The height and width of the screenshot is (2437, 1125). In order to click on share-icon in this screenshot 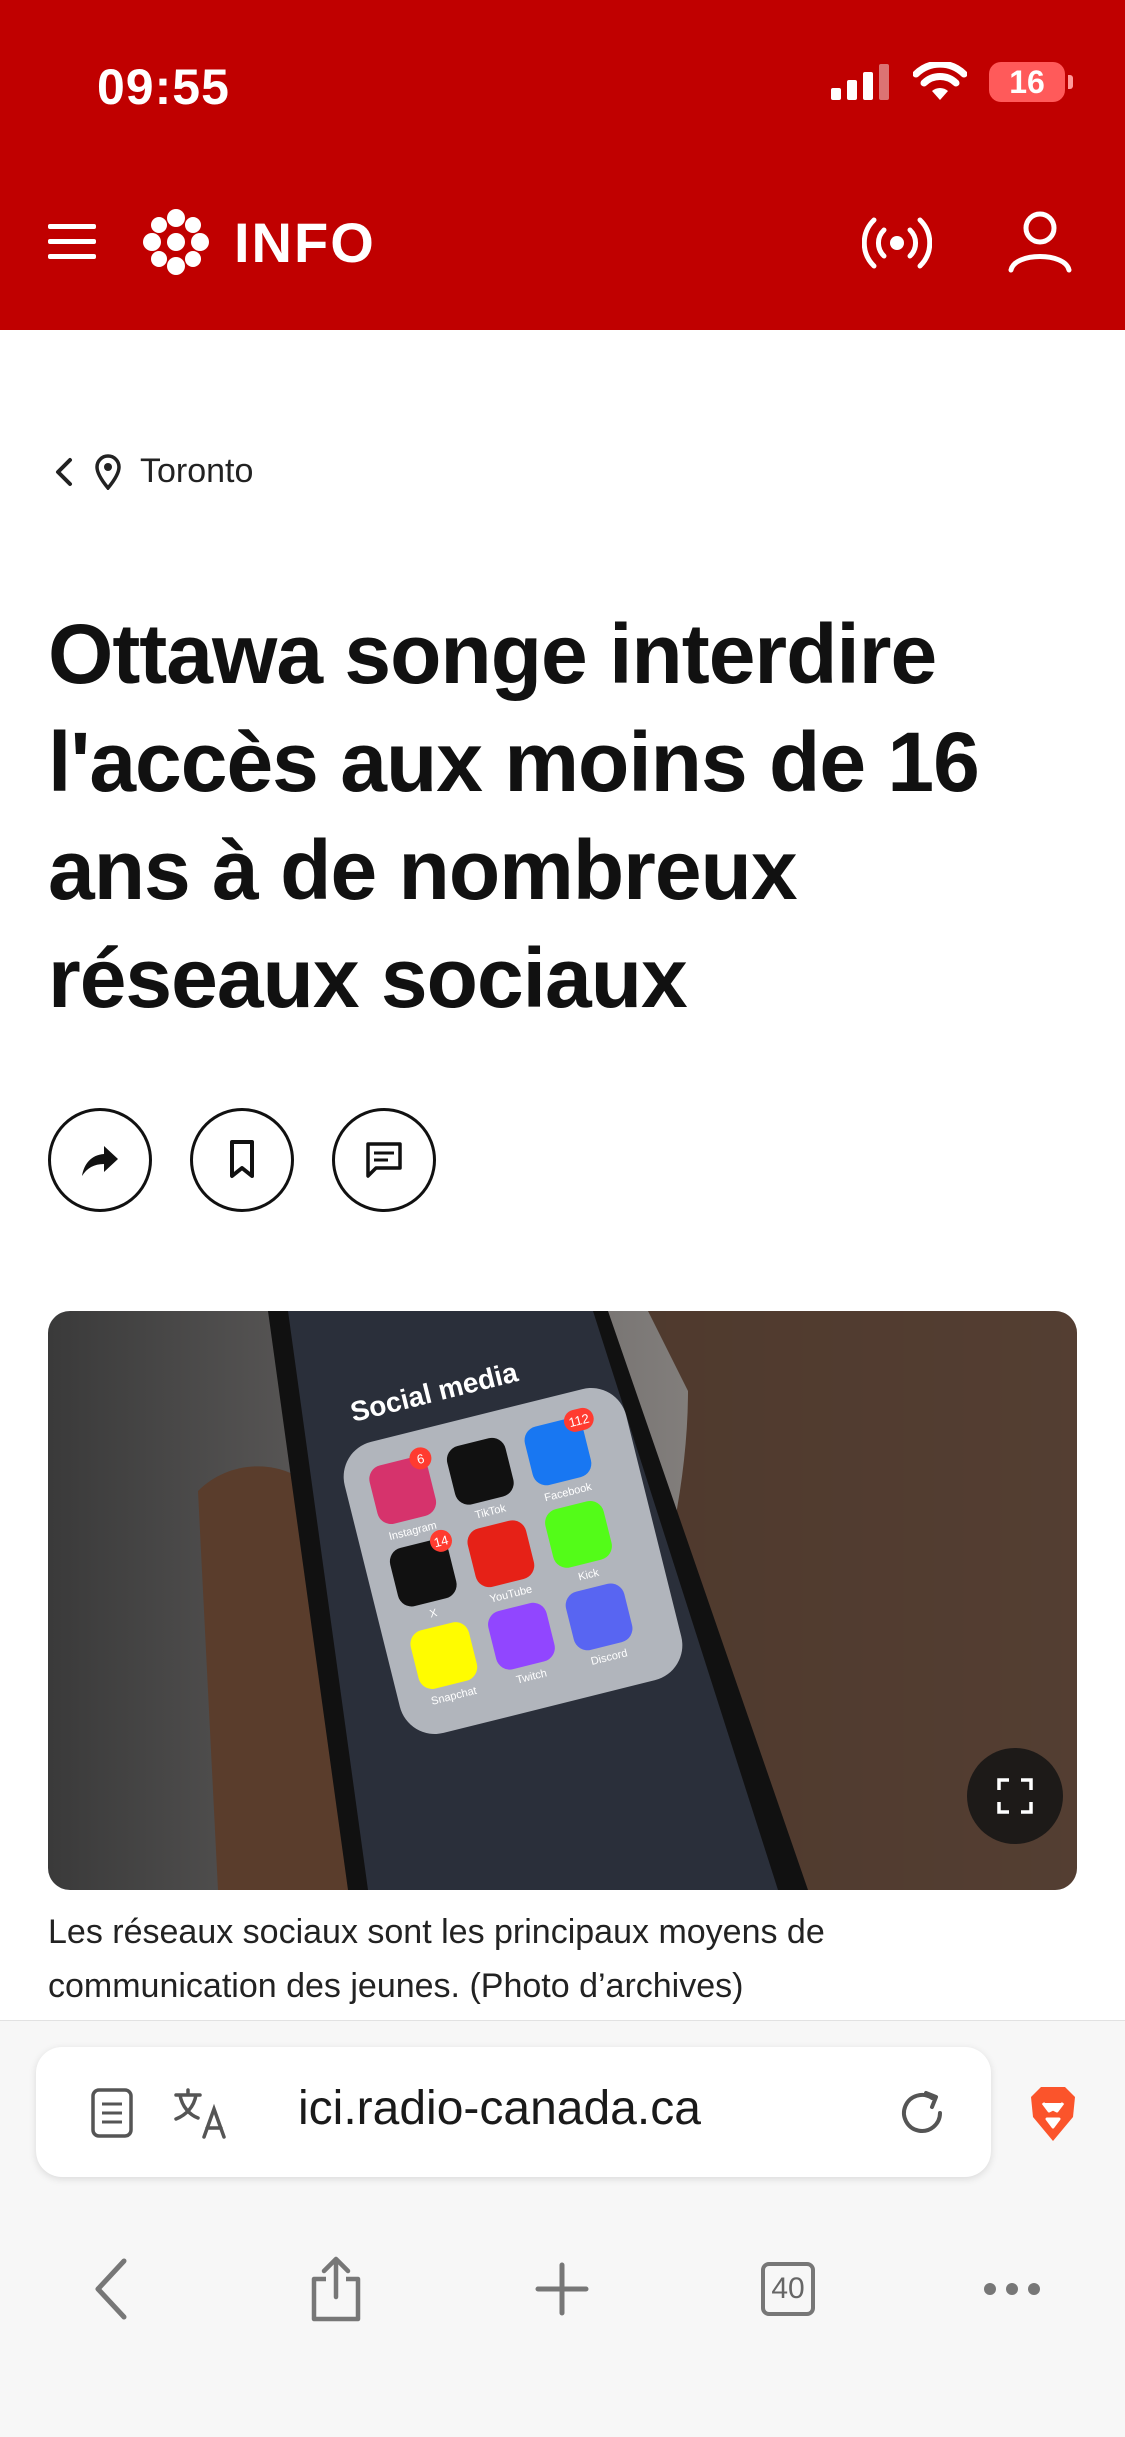, I will do `click(336, 2289)`.